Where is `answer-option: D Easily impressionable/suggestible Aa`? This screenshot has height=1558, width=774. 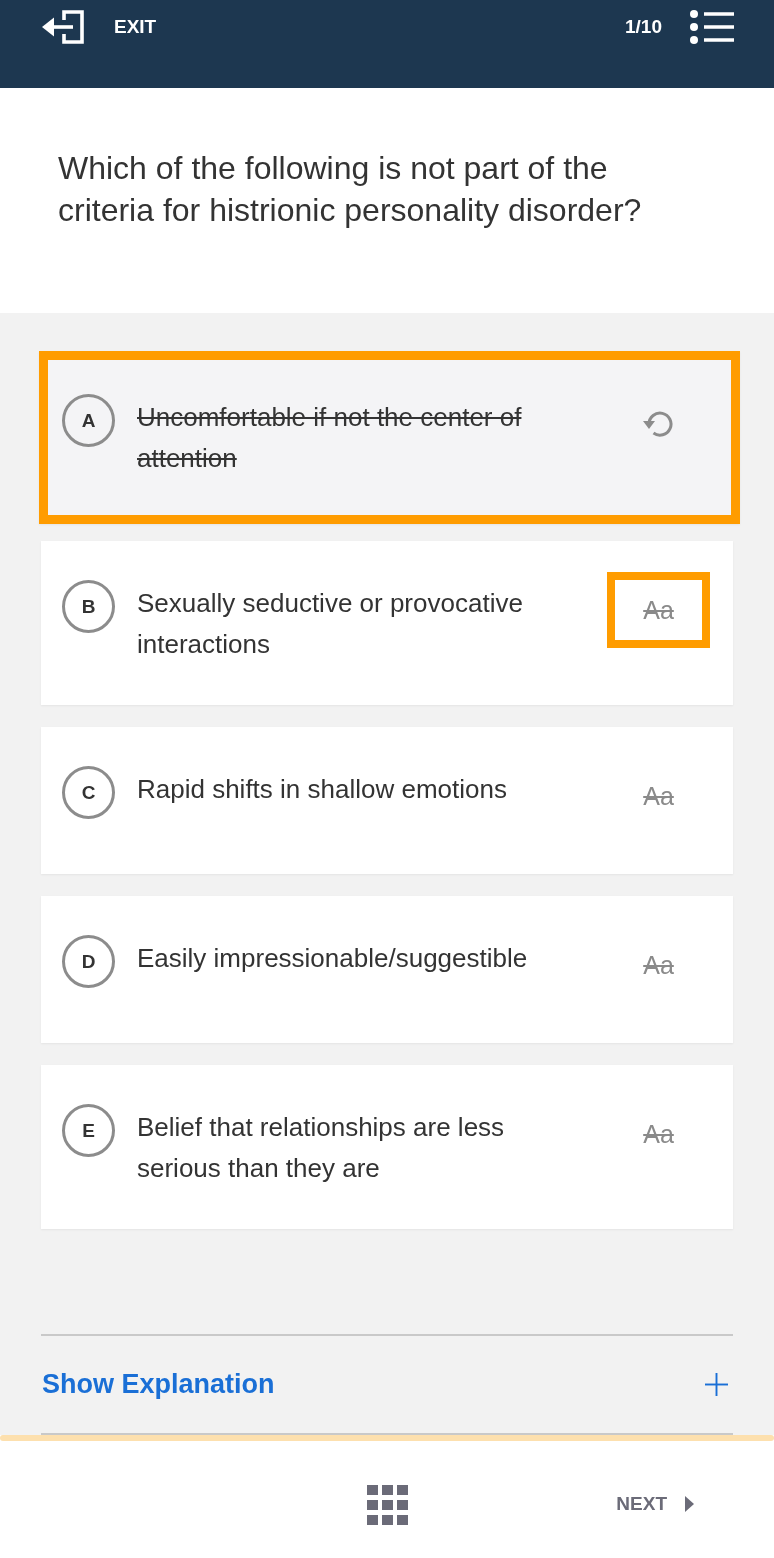 answer-option: D Easily impressionable/suggestible Aa is located at coordinates (387, 969).